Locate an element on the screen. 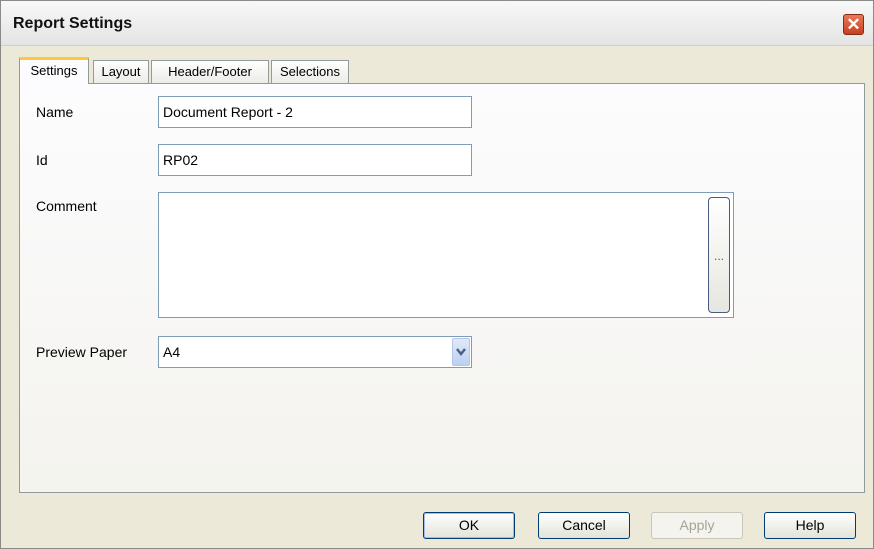  preview-paper-value: A4 is located at coordinates (172, 352).